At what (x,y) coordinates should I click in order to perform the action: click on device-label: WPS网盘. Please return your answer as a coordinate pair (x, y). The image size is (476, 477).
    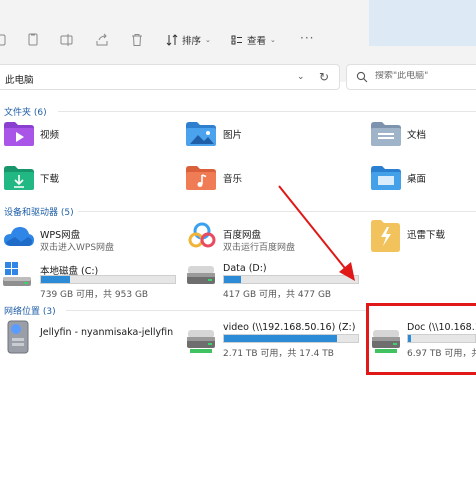
    Looking at the image, I should click on (60, 235).